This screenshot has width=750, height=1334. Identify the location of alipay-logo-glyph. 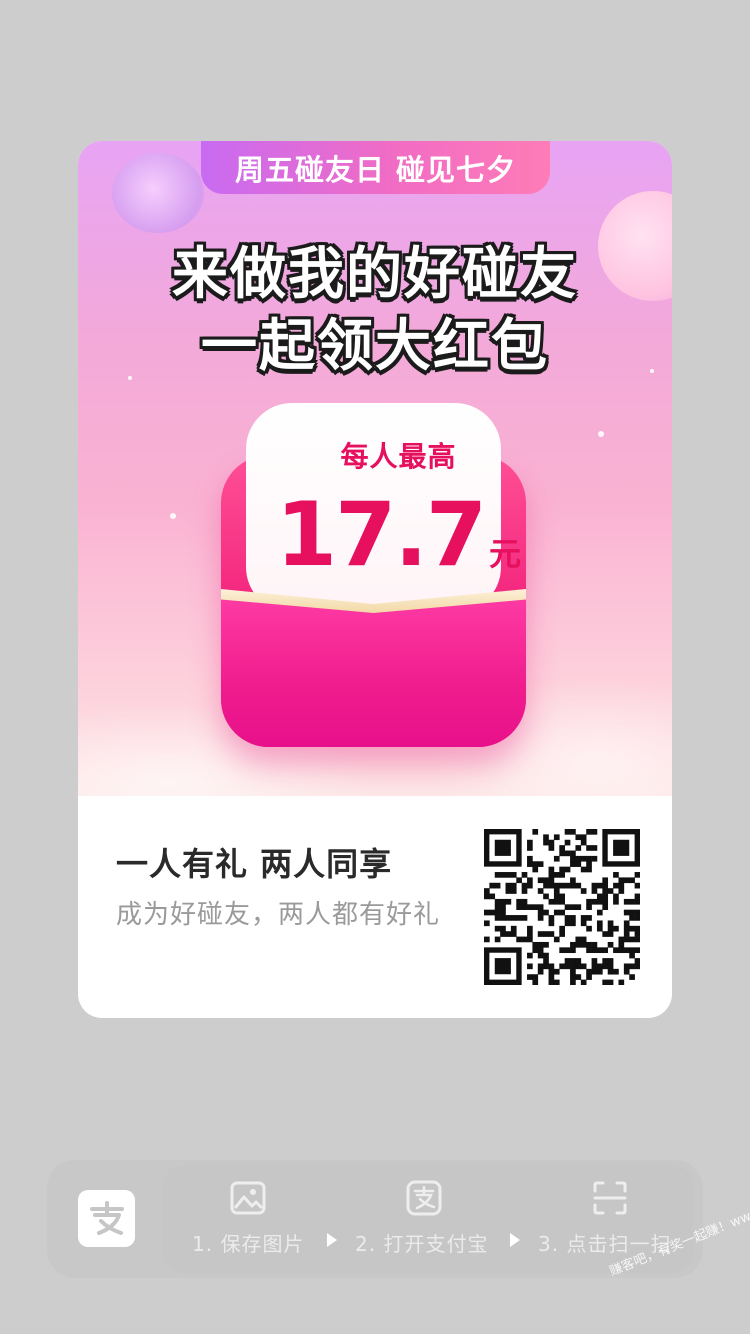
(106, 1217).